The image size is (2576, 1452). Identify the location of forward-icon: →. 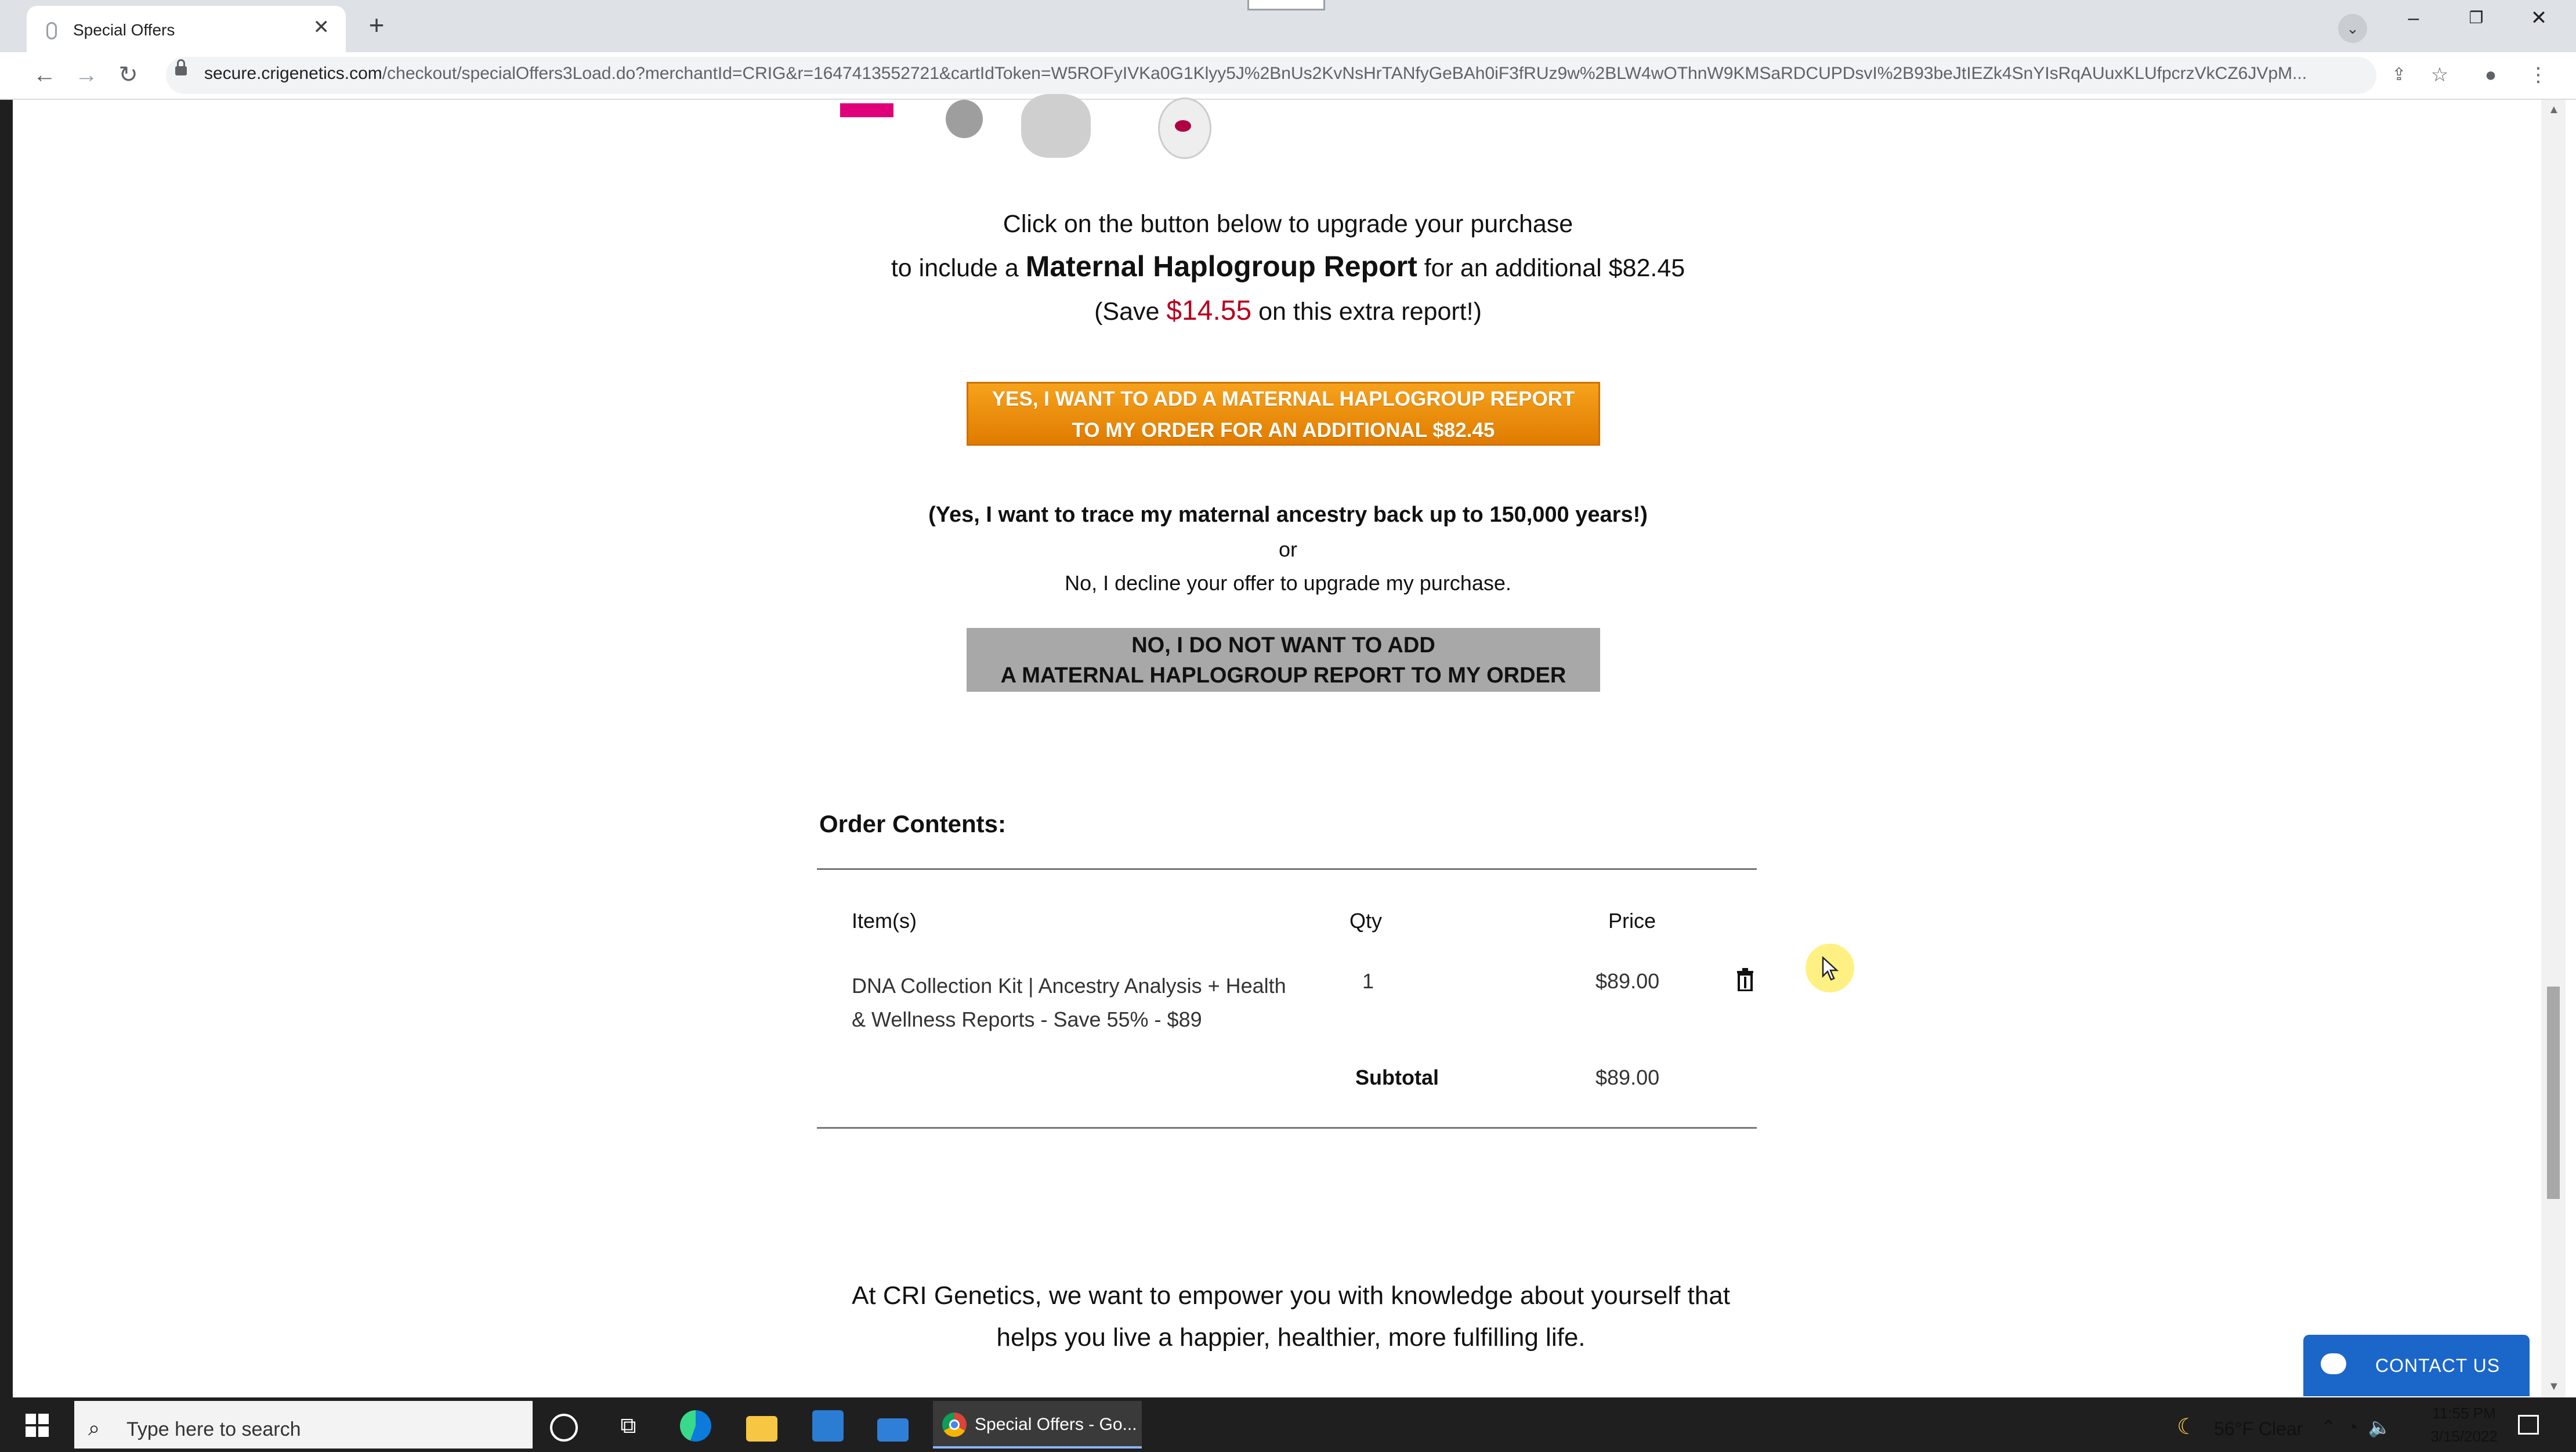
(86, 74).